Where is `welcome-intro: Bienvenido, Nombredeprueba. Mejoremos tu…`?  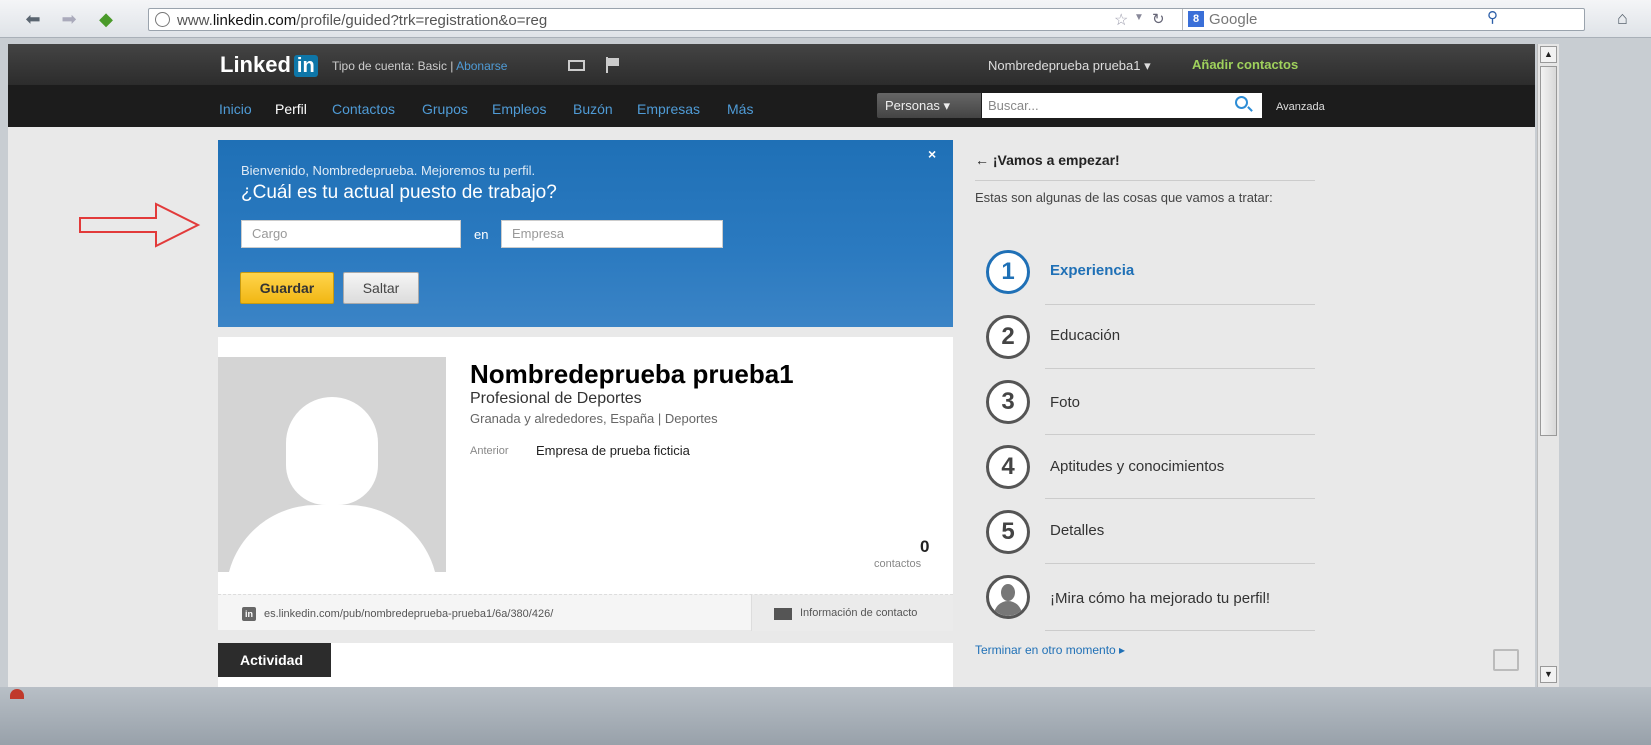
welcome-intro: Bienvenido, Nombredeprueba. Mejoremos tu… is located at coordinates (388, 170).